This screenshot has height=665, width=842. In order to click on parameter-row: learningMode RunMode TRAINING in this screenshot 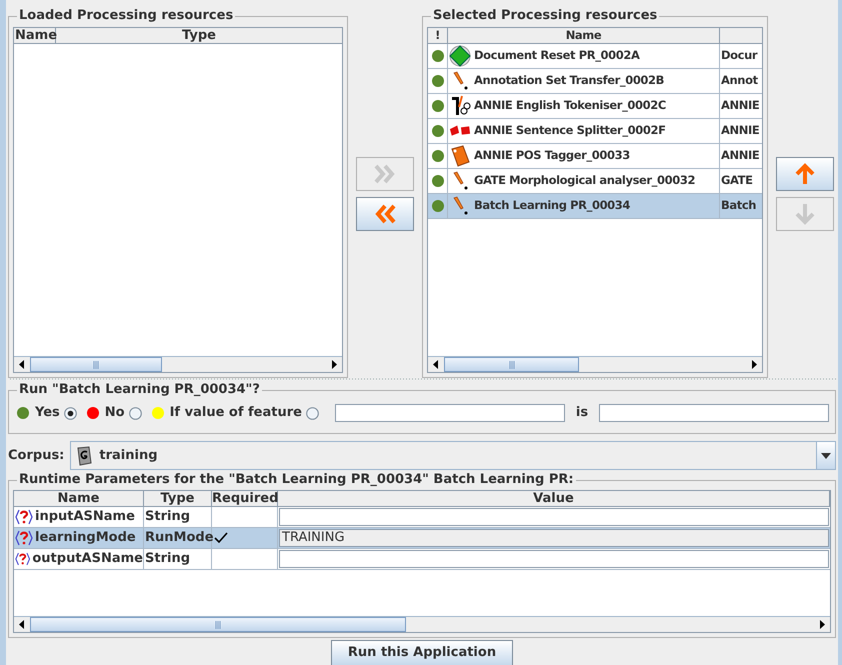, I will do `click(422, 538)`.